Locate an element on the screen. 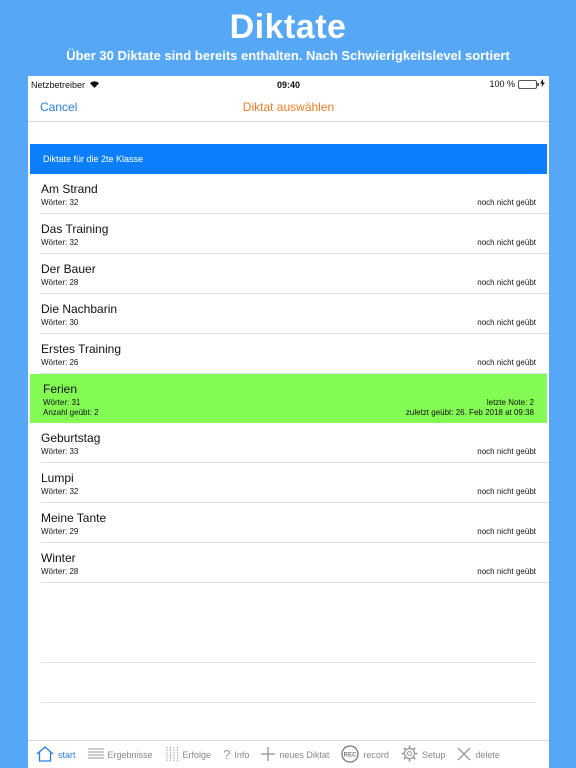  tab-label: Info is located at coordinates (242, 754).